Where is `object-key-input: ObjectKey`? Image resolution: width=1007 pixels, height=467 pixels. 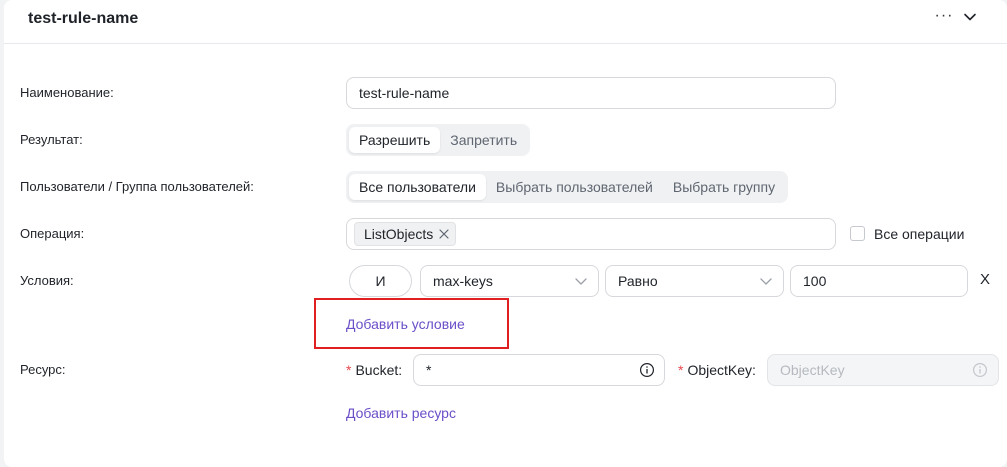 object-key-input: ObjectKey is located at coordinates (883, 370).